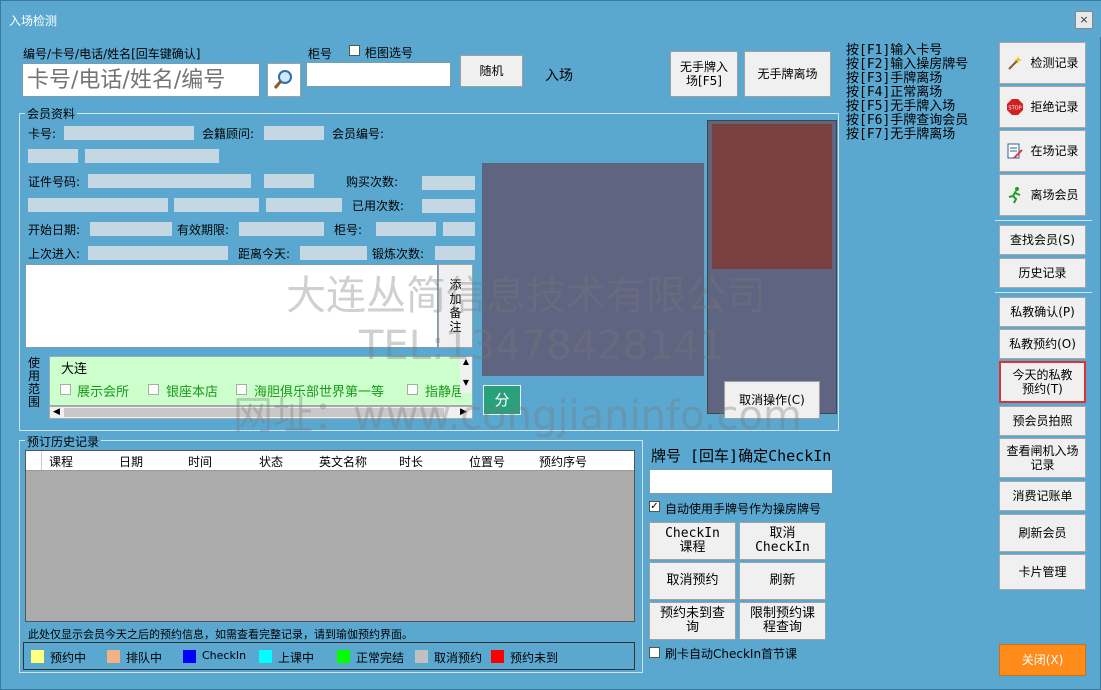 This screenshot has height=690, width=1101. I want to click on camera-panel, so click(772, 267).